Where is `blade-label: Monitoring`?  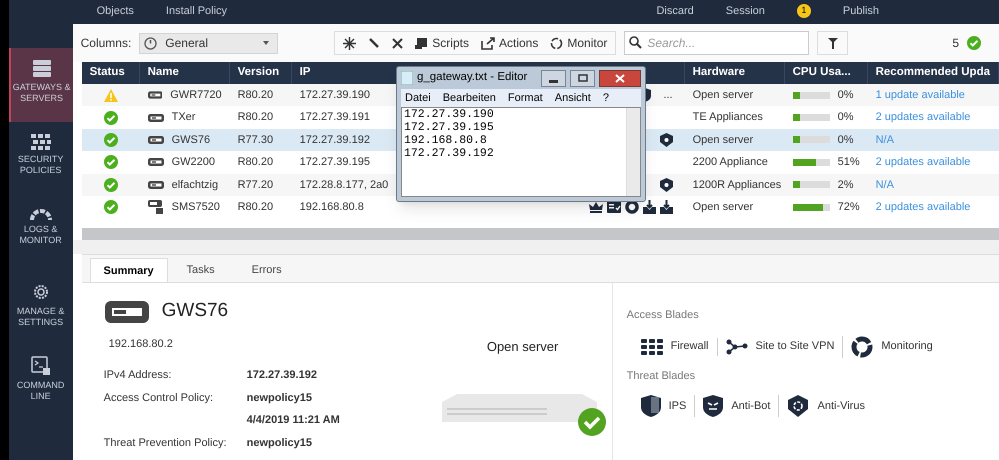 blade-label: Monitoring is located at coordinates (907, 347).